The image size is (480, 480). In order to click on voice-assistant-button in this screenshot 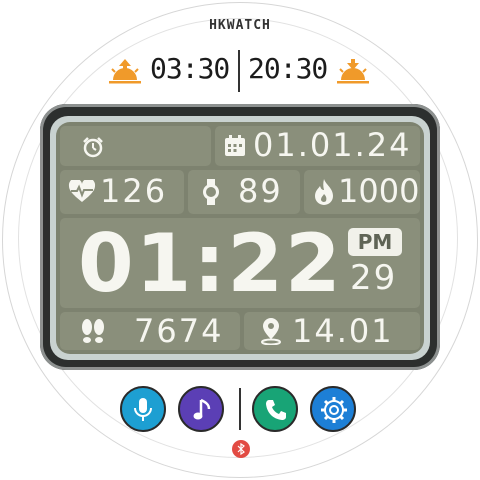, I will do `click(143, 409)`.